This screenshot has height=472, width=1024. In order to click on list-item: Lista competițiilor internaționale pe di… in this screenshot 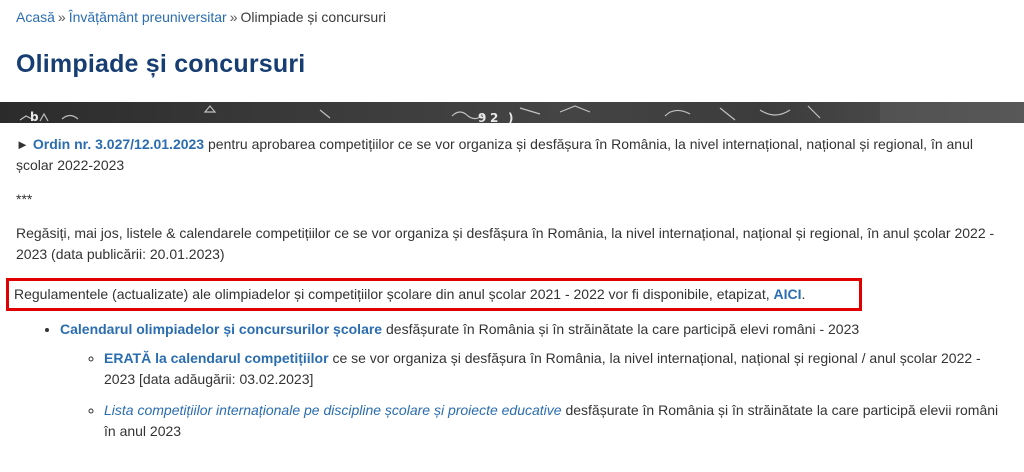, I will do `click(558, 421)`.